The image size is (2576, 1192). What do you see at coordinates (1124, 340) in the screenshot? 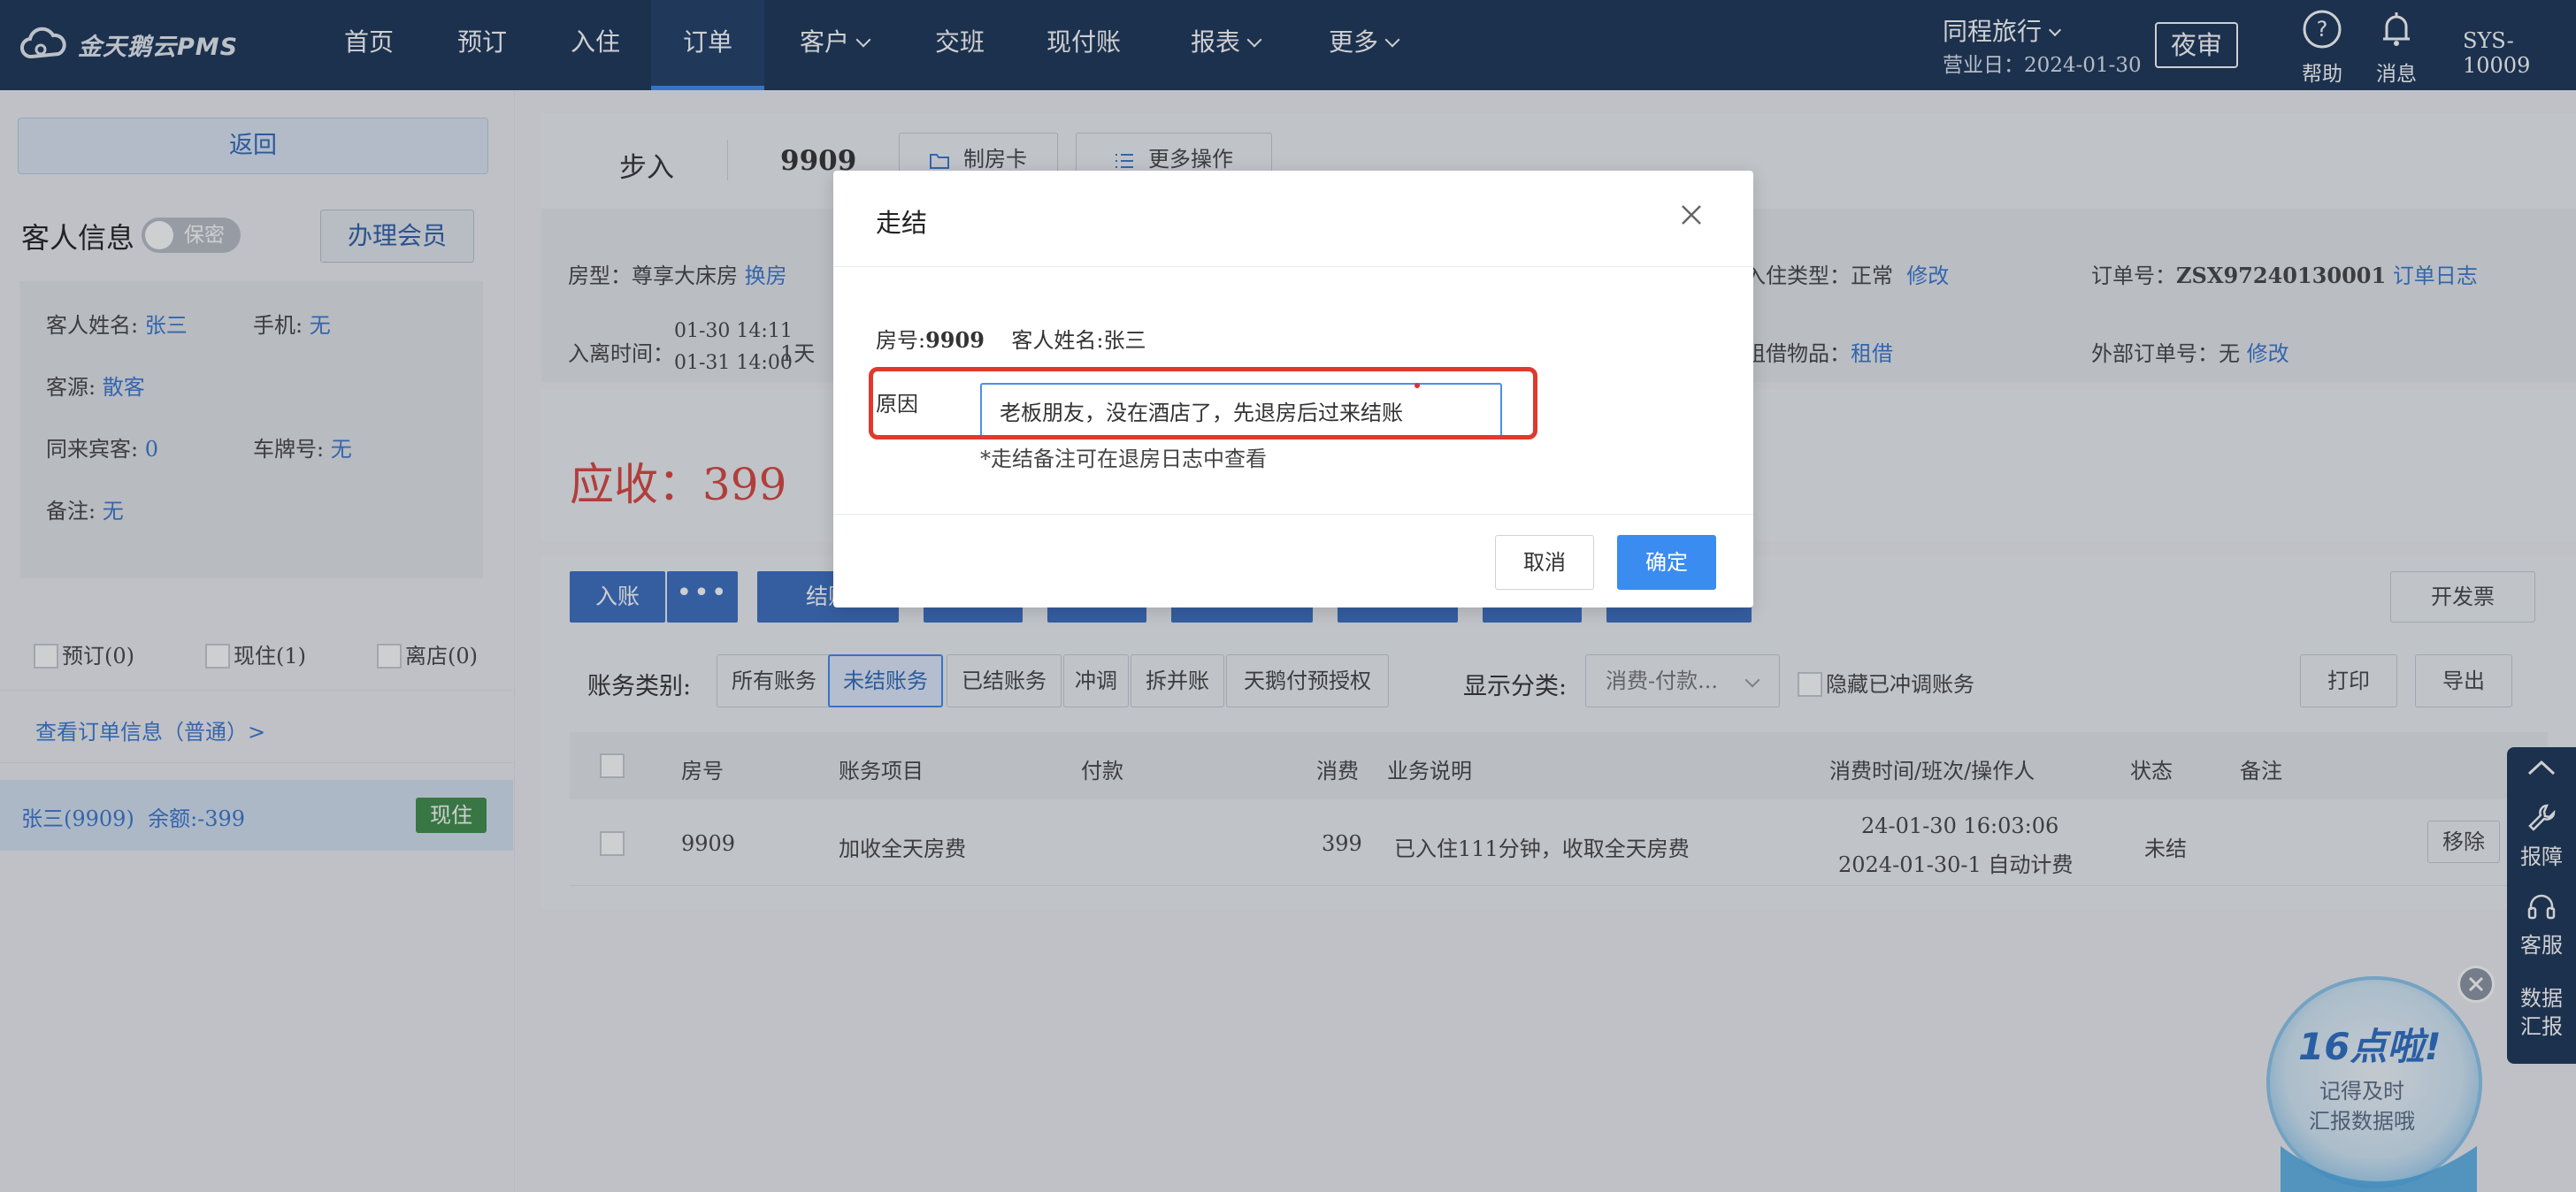
I see `guest-value: 张三` at bounding box center [1124, 340].